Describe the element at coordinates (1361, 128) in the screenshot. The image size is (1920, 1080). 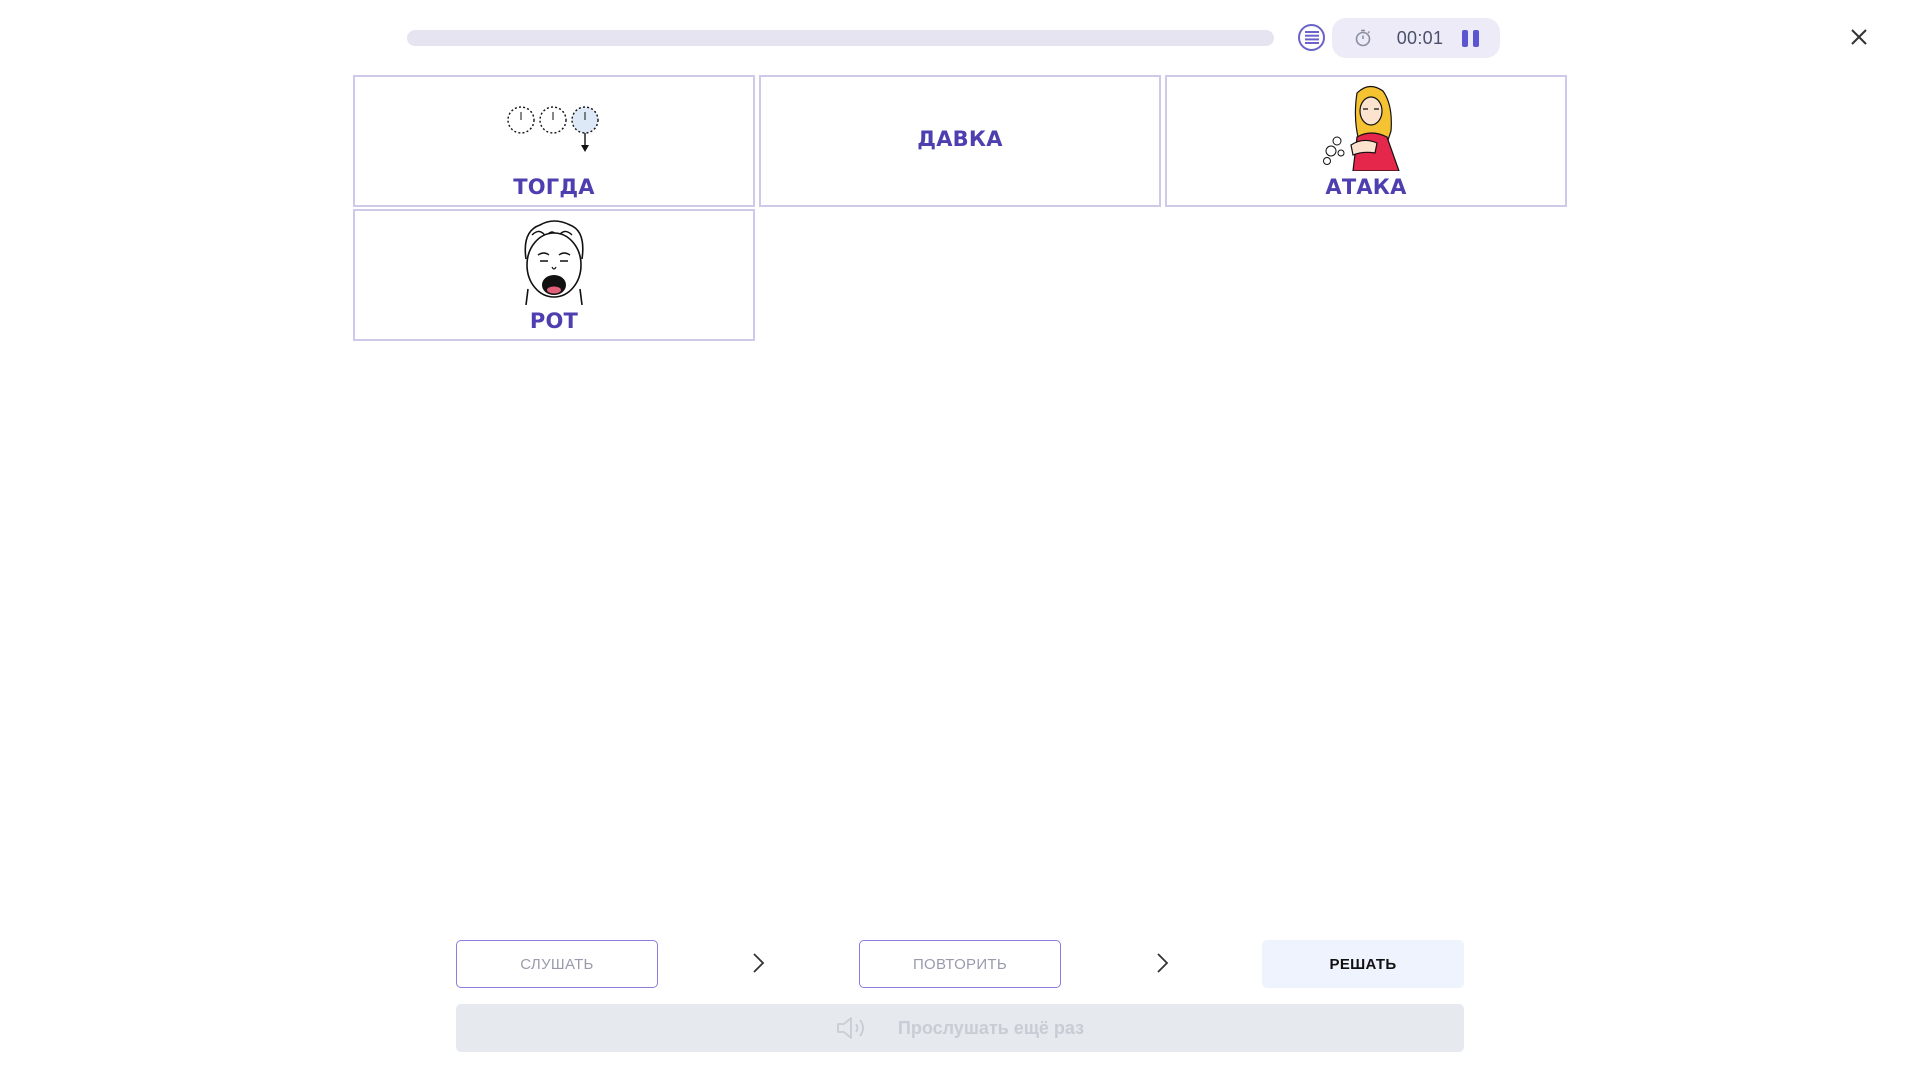
I see `girl-coughing-icon` at that location.